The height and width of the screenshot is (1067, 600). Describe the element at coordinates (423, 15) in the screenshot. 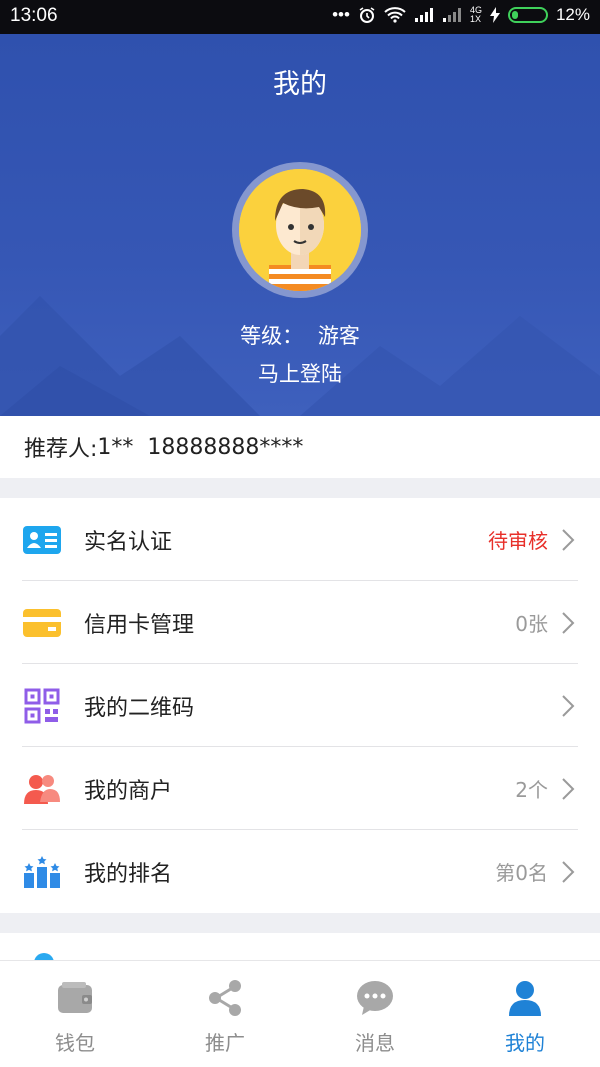

I see `signal-icon` at that location.